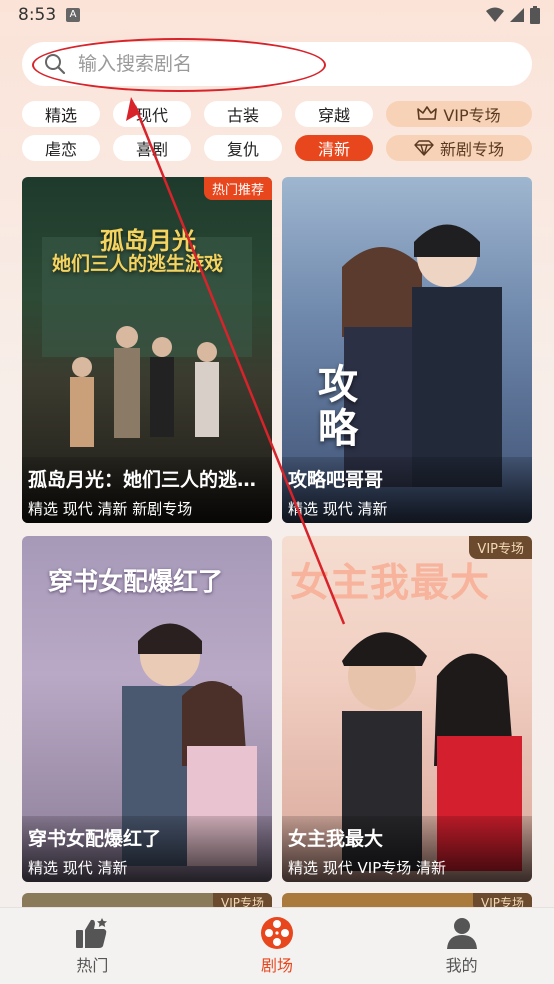 This screenshot has height=984, width=554. Describe the element at coordinates (424, 148) in the screenshot. I see `diamond-icon` at that location.